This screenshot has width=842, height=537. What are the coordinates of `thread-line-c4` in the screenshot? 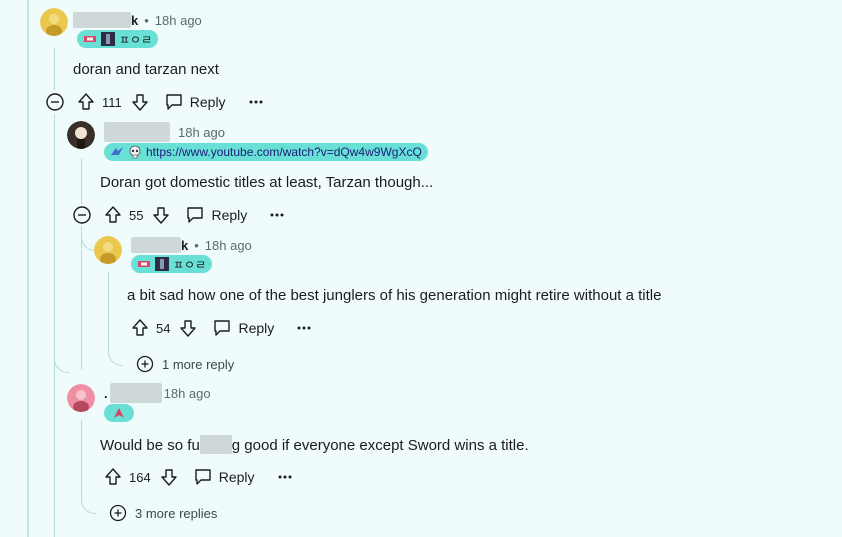 It's located at (81, 460).